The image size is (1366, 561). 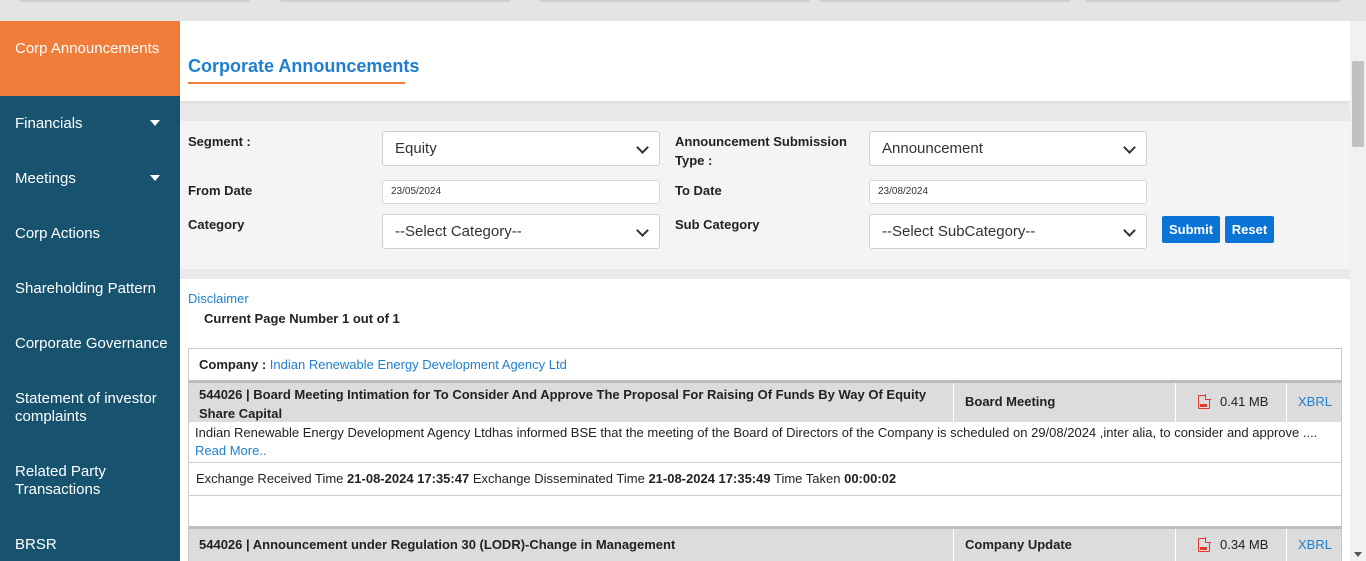 What do you see at coordinates (416, 148) in the screenshot?
I see `segment-value: Equity` at bounding box center [416, 148].